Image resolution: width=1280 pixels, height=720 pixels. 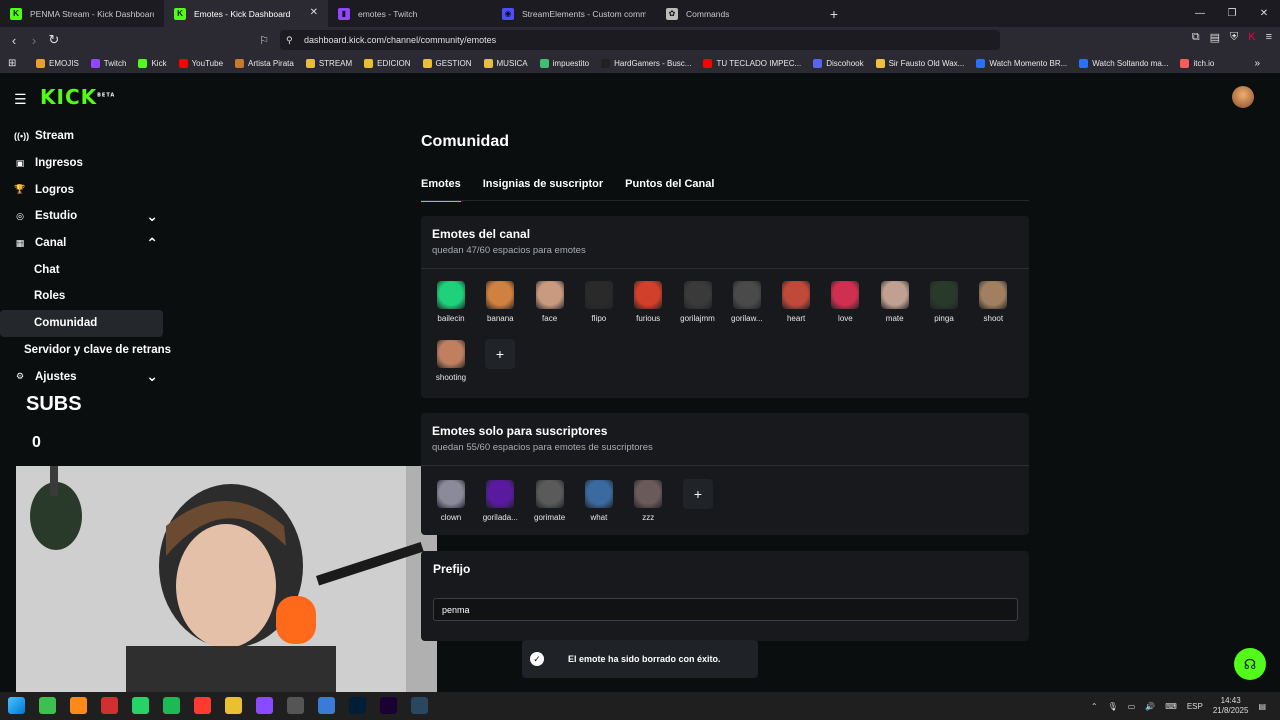 What do you see at coordinates (1231, 706) in the screenshot?
I see `clock: 14:43 21/8/2025` at bounding box center [1231, 706].